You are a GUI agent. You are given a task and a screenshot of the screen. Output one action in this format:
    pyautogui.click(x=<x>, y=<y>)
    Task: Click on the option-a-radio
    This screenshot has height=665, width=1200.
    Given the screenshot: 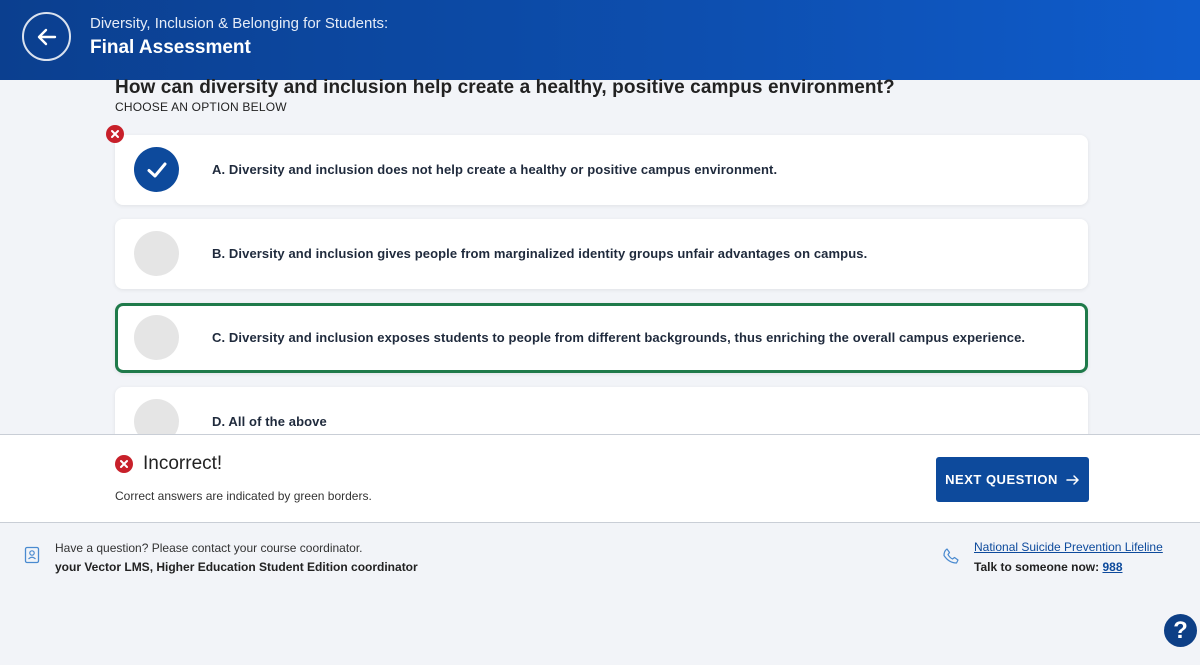 What is the action you would take?
    pyautogui.click(x=156, y=169)
    